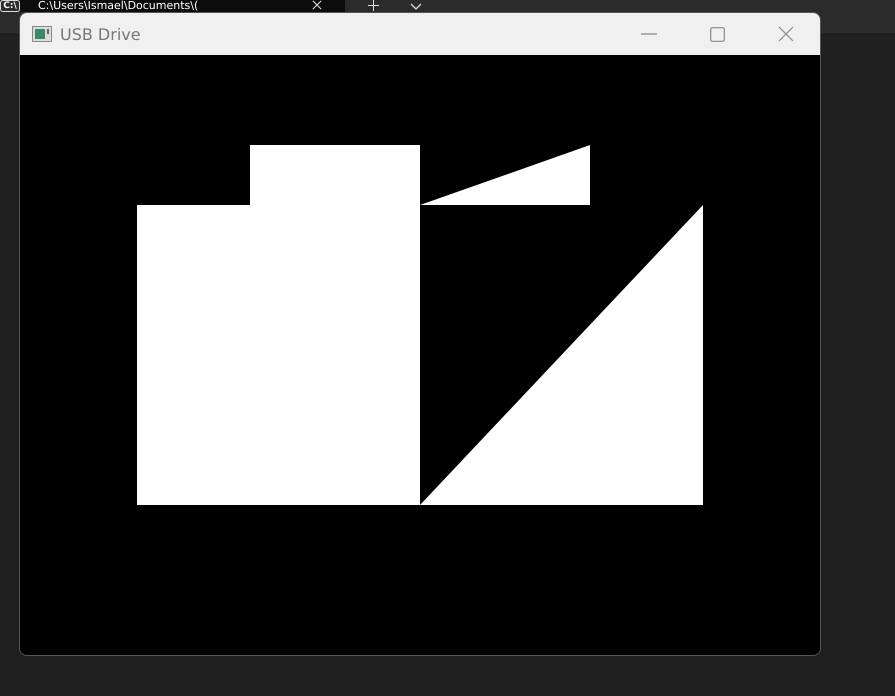 The image size is (895, 696). What do you see at coordinates (416, 7) in the screenshot?
I see `chevron-down-icon` at bounding box center [416, 7].